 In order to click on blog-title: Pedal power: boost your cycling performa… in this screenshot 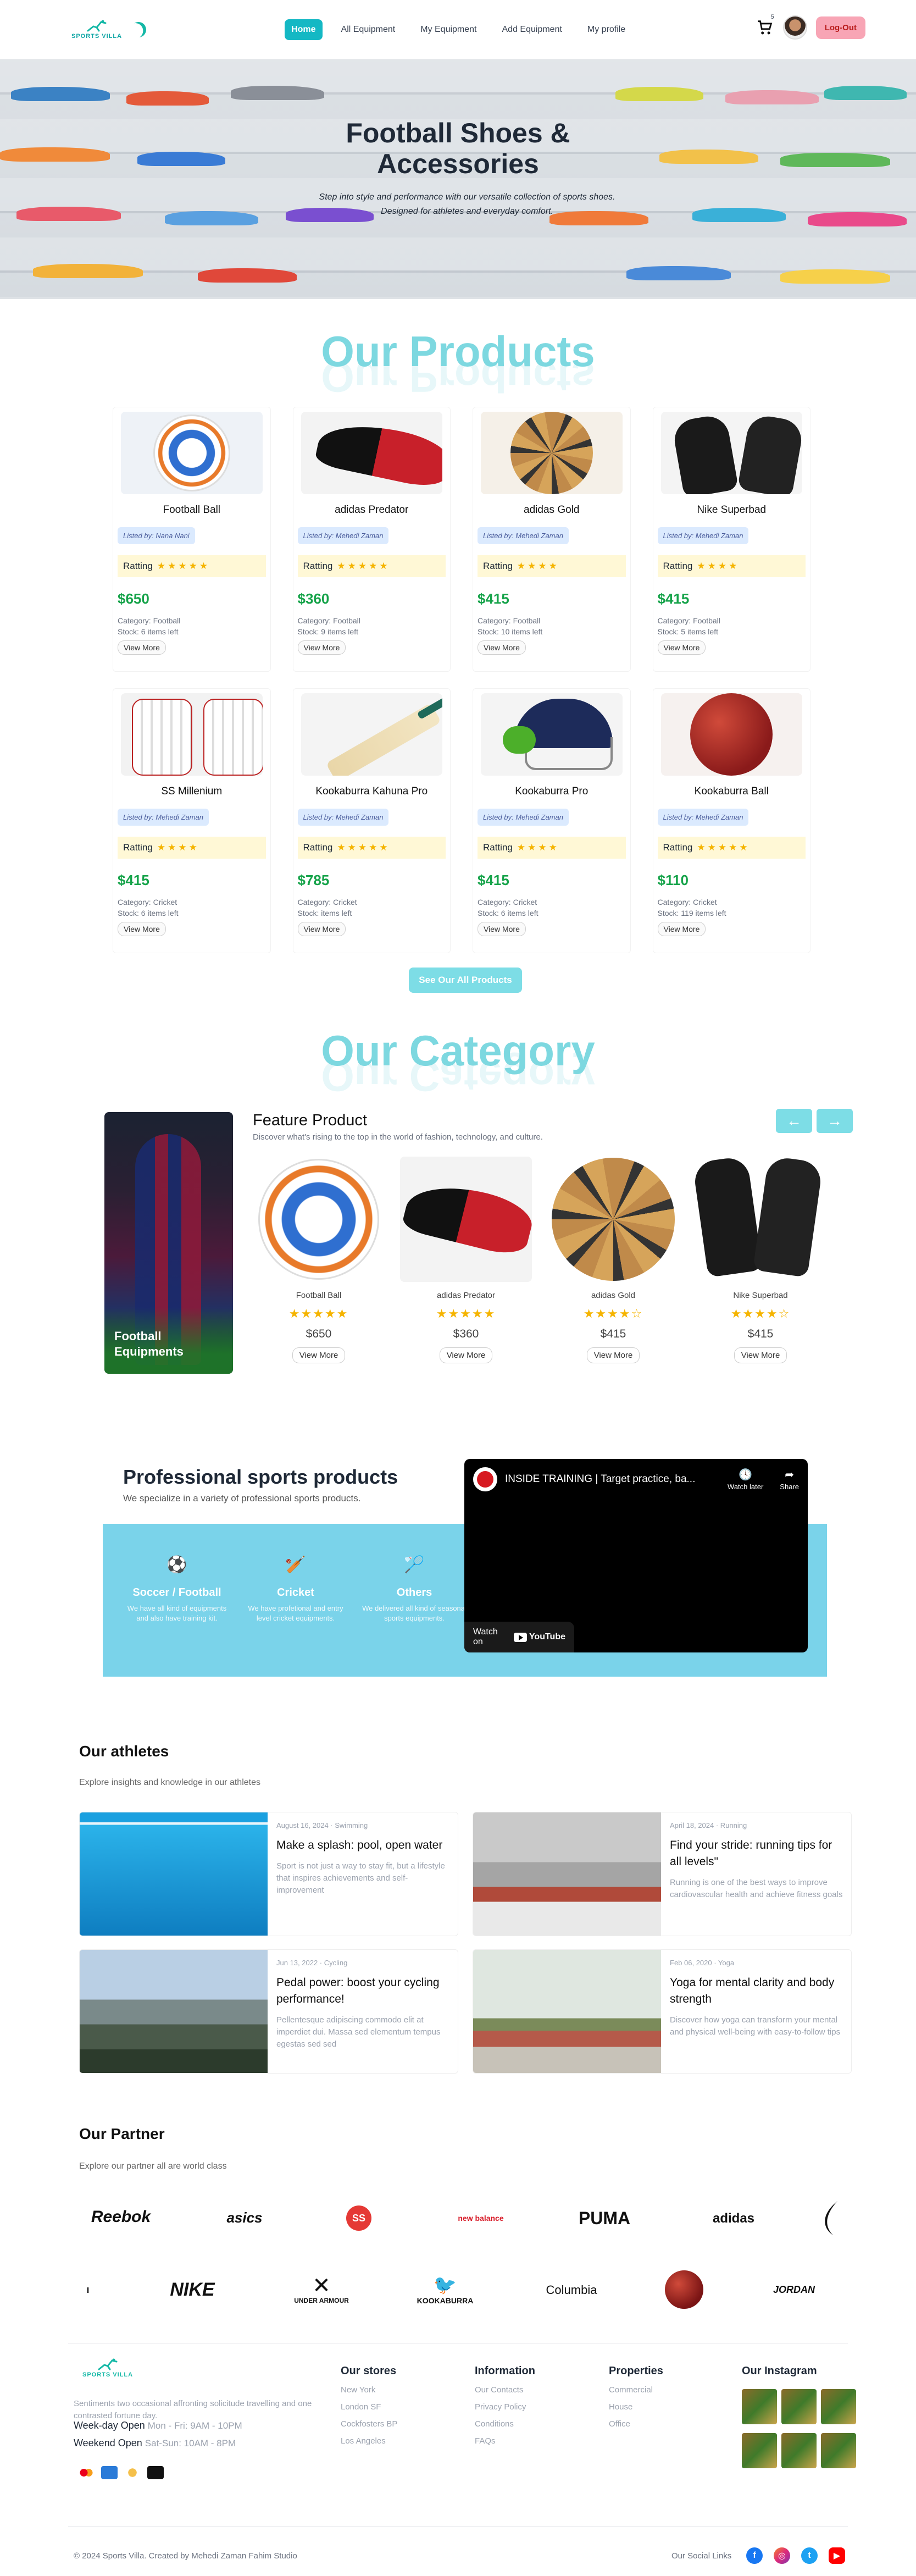, I will do `click(362, 1991)`.